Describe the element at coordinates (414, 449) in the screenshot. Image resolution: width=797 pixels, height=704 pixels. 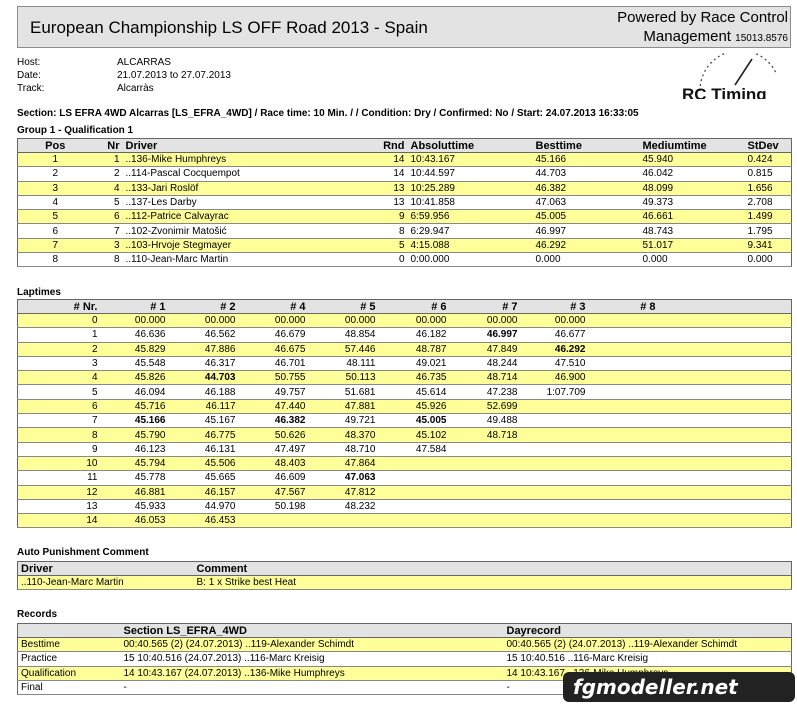
I see `table-cell: 47.584` at that location.